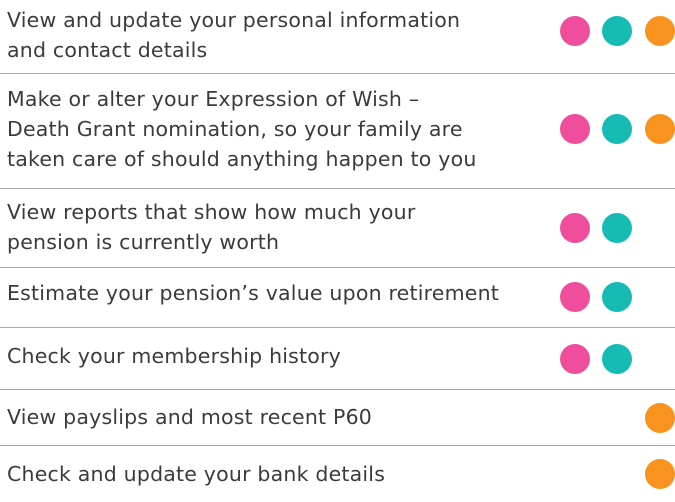  I want to click on list-item: Check your membership history, so click(337, 359).